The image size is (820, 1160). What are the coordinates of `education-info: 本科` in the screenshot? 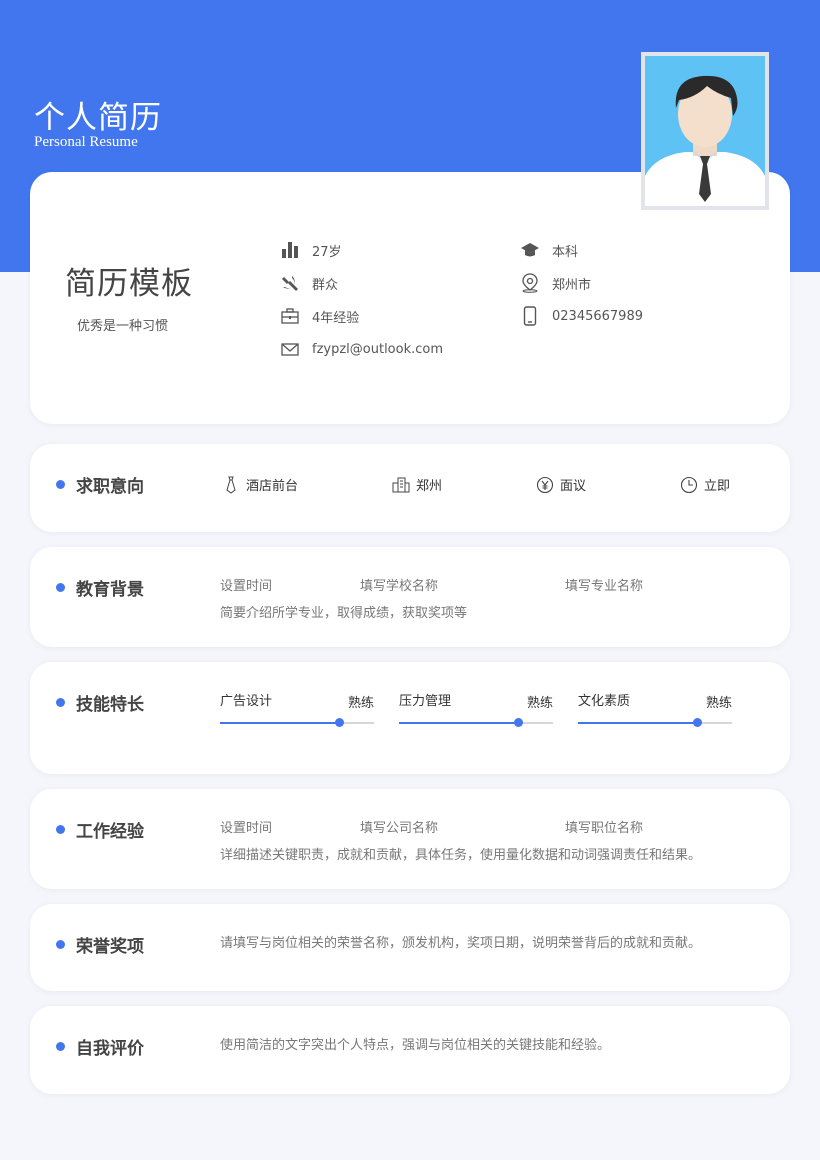 It's located at (549, 250).